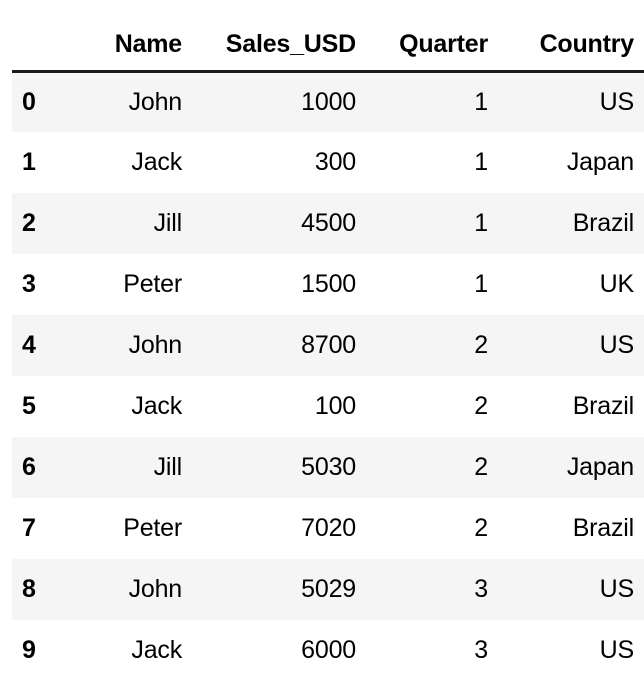 The height and width of the screenshot is (697, 644). Describe the element at coordinates (279, 589) in the screenshot. I see `cell-sales-usd: 5029` at that location.